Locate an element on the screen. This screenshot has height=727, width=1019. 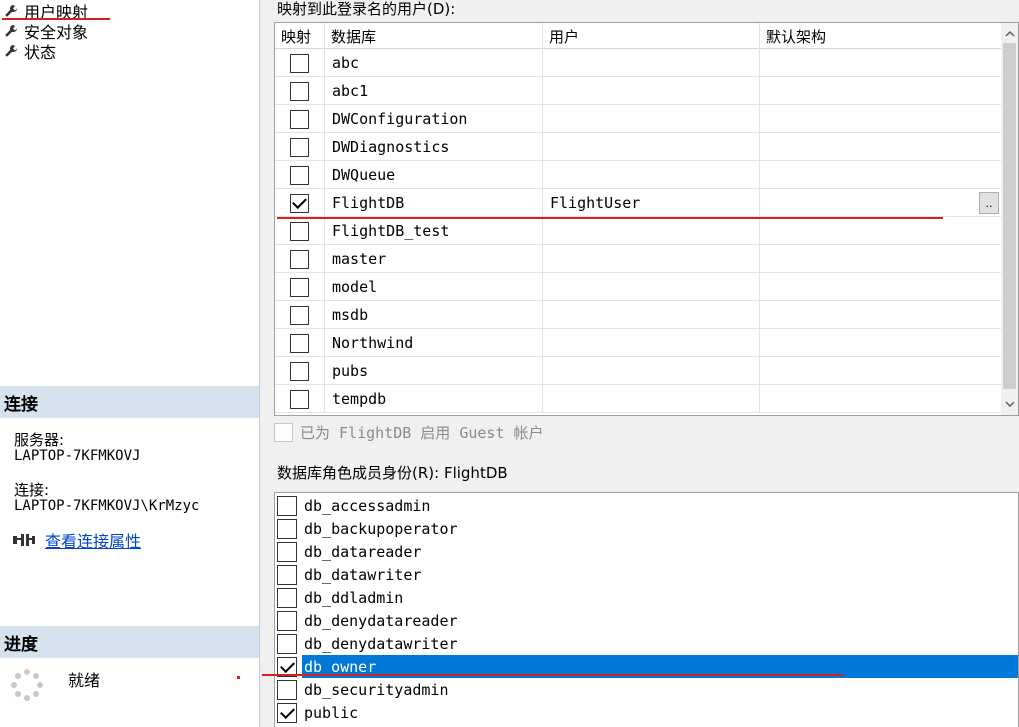
role-item: db_securityadmin is located at coordinates (646, 689).